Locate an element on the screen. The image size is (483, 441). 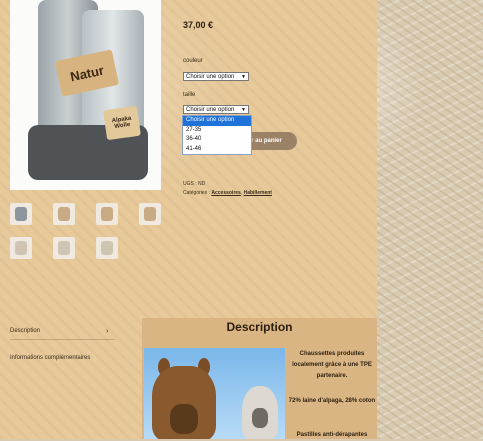
couleur-label: couleur is located at coordinates (193, 61).